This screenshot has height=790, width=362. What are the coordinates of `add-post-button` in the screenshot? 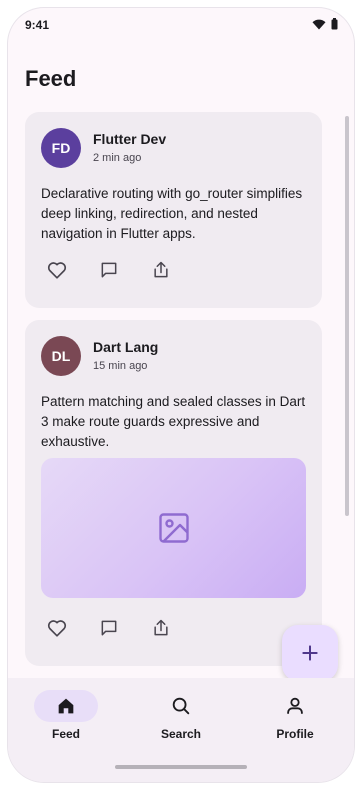 It's located at (310, 653).